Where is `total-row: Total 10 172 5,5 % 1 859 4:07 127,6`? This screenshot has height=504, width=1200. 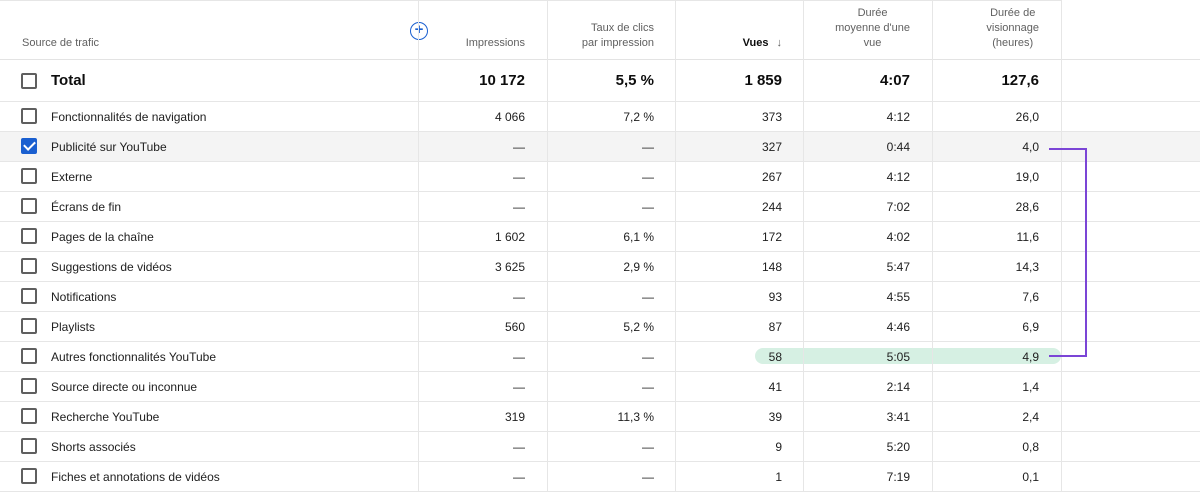
total-row: Total 10 172 5,5 % 1 859 4:07 127,6 is located at coordinates (600, 81).